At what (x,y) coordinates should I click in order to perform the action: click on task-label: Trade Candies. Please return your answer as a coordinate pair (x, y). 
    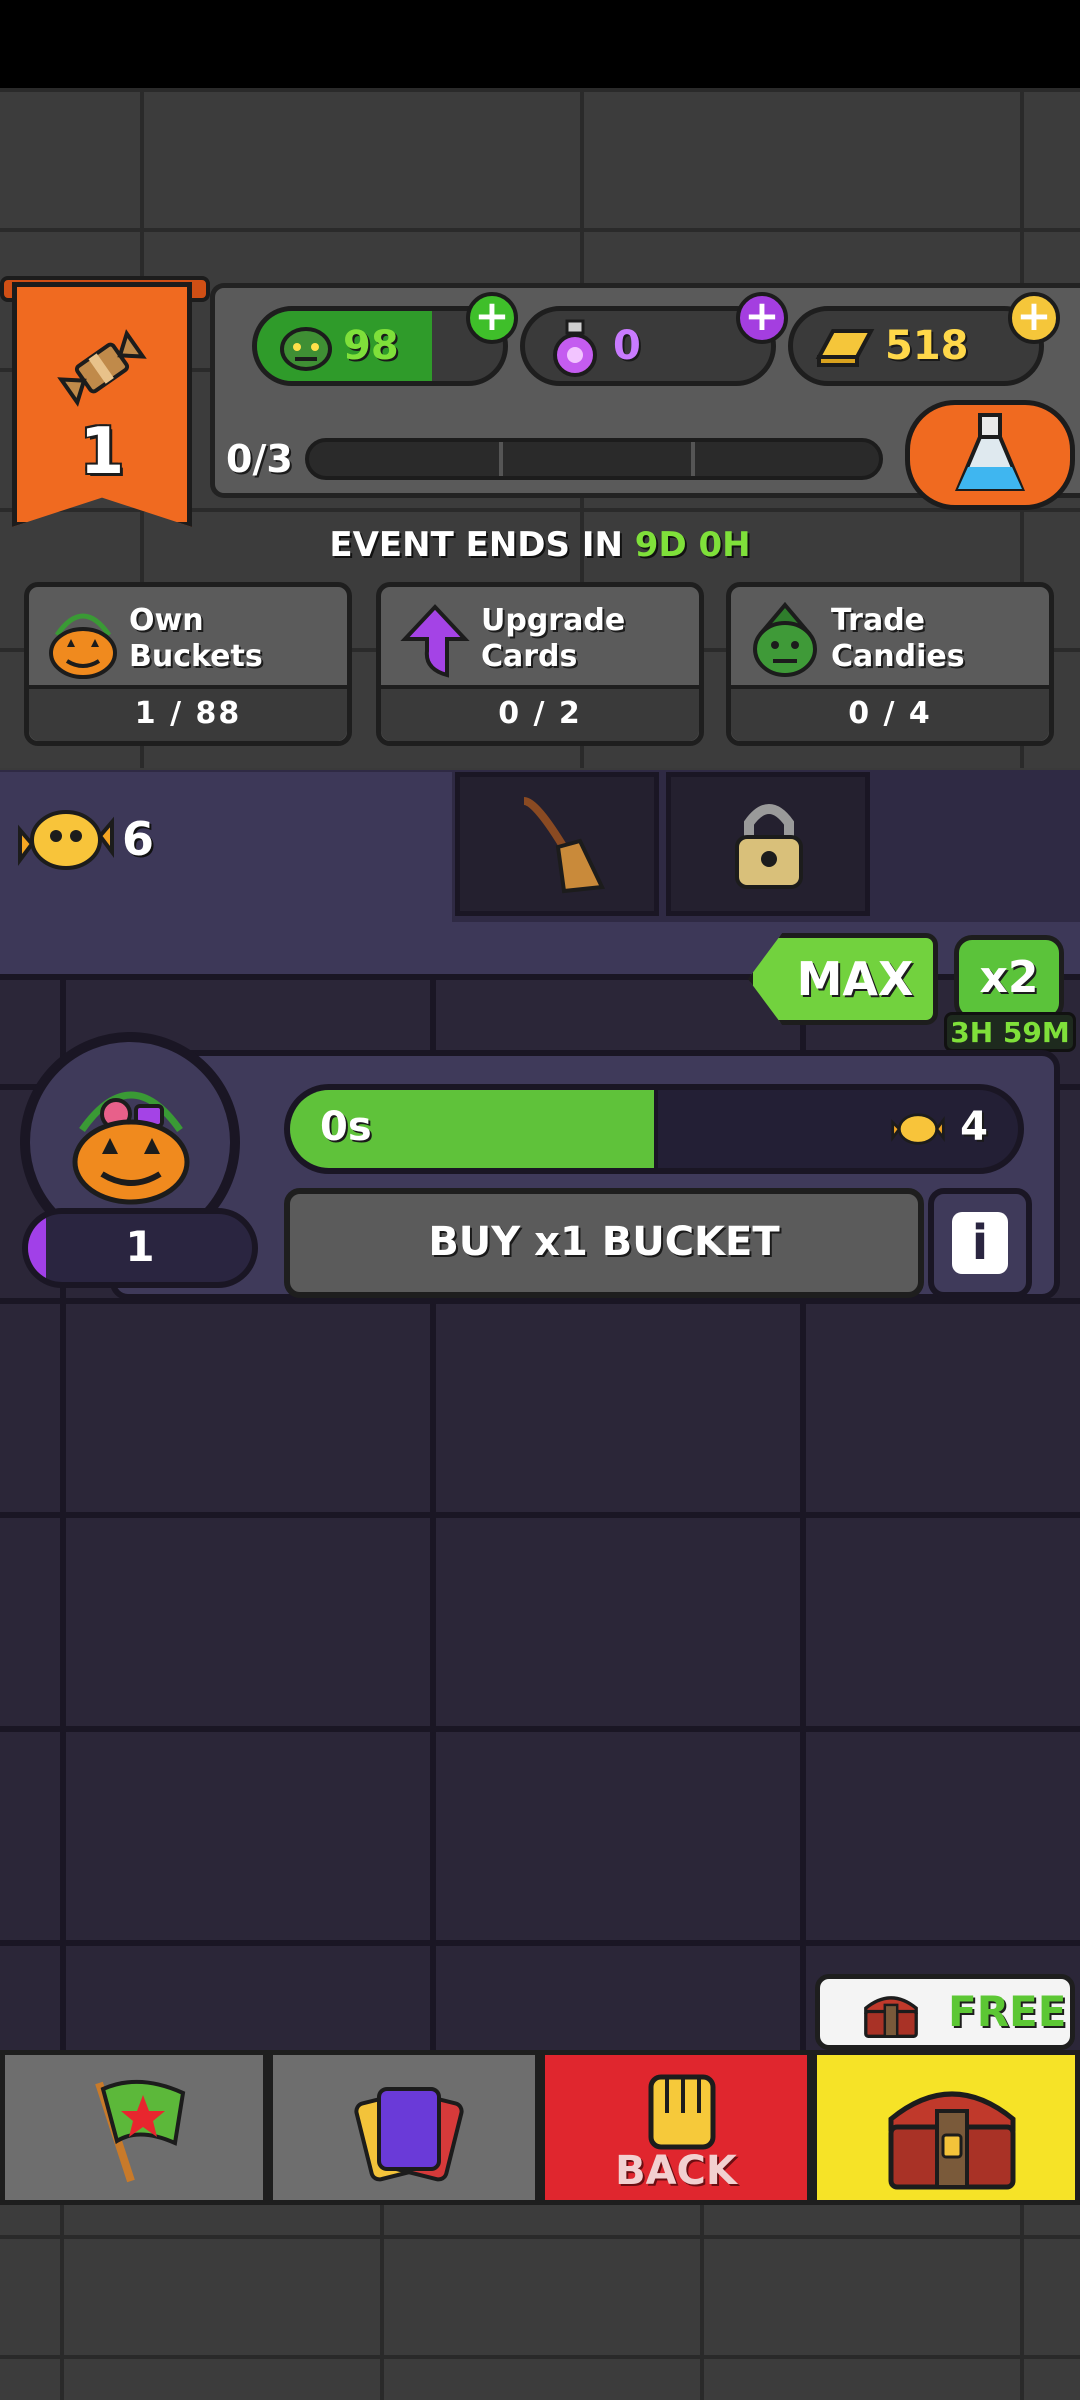
    Looking at the image, I should click on (898, 638).